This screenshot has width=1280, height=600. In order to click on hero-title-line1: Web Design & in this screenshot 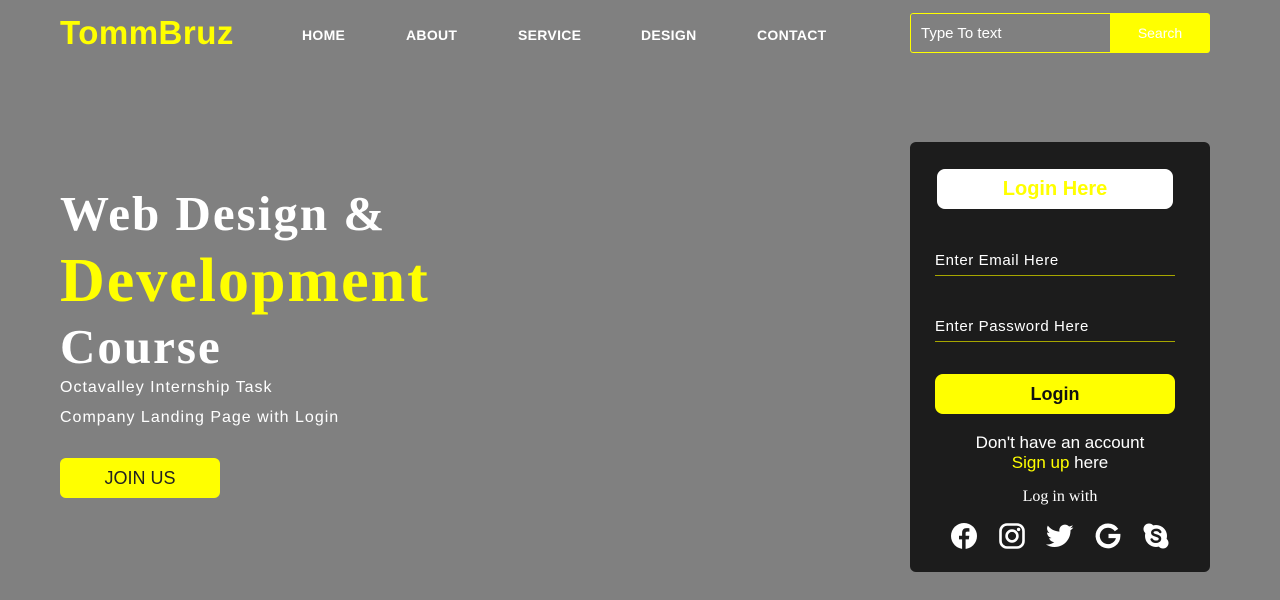, I will do `click(223, 213)`.